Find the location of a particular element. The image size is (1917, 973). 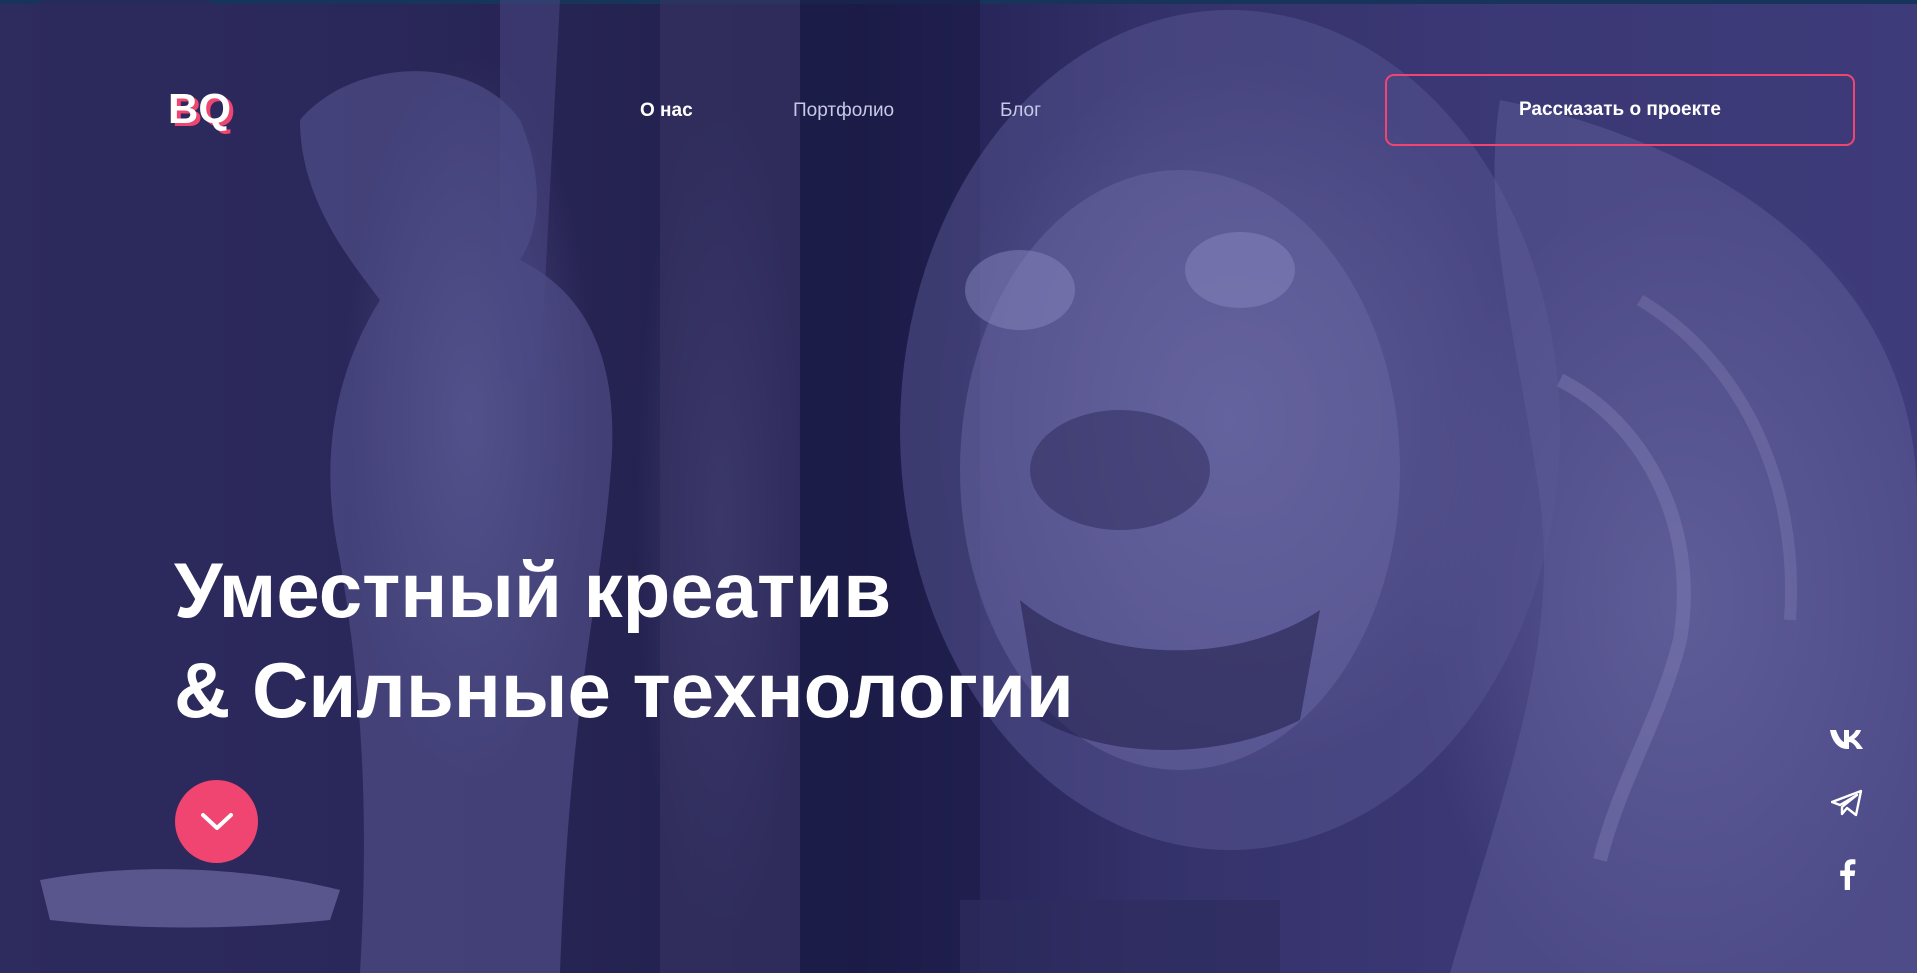

tell-about-project-button: Рассказать о проекте is located at coordinates (1620, 110).